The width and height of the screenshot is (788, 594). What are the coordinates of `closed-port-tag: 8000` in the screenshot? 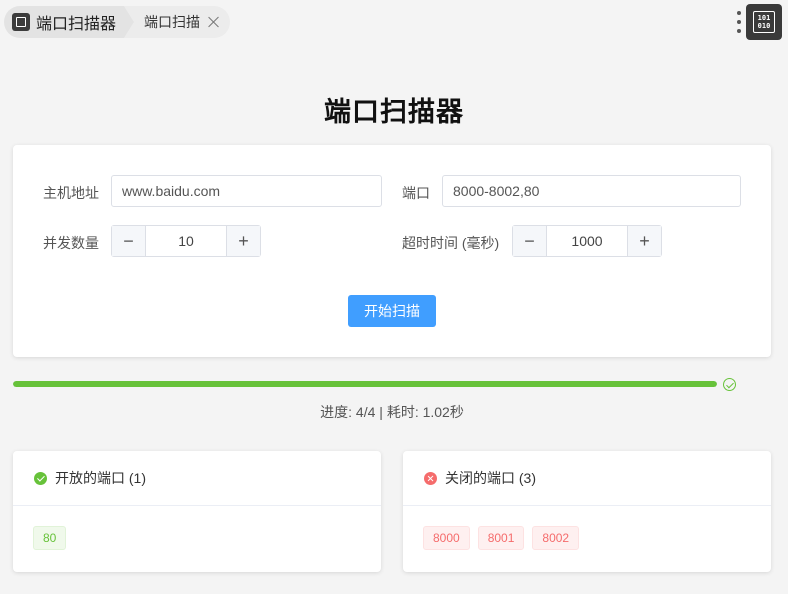 It's located at (446, 538).